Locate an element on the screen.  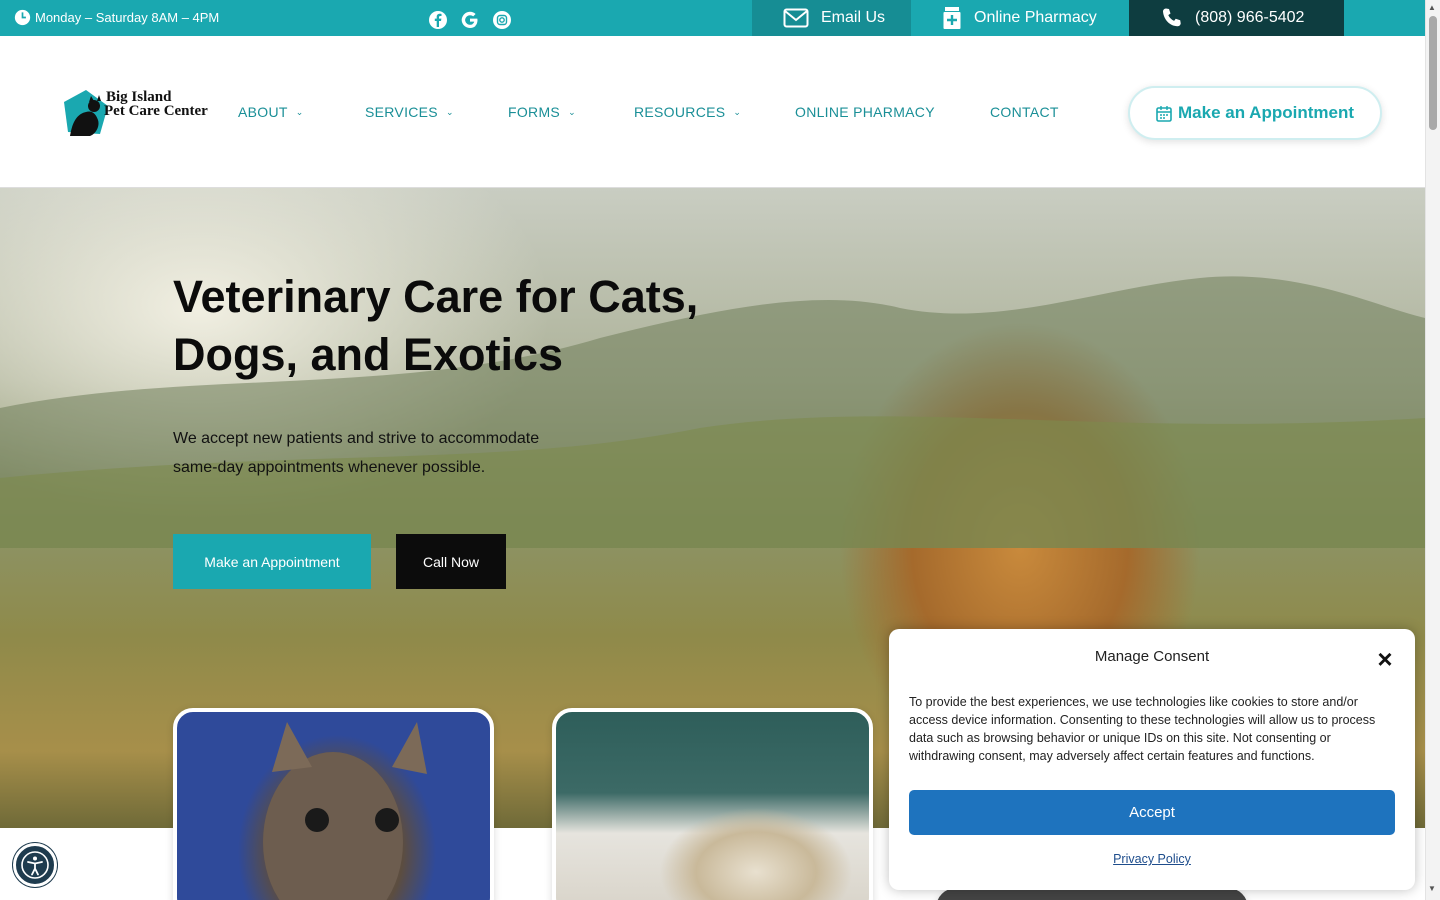
nav-about: ABOUT ⌄ is located at coordinates (271, 112).